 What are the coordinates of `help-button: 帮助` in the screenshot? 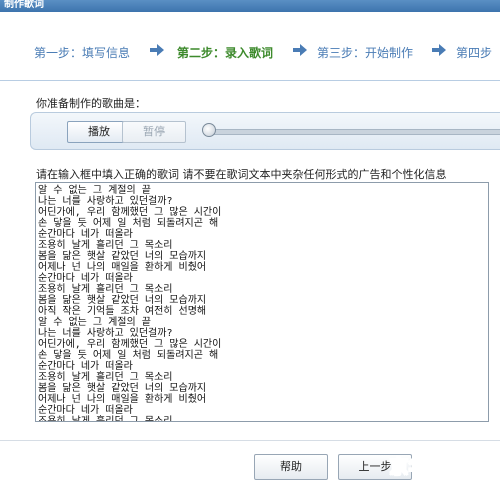 It's located at (291, 467).